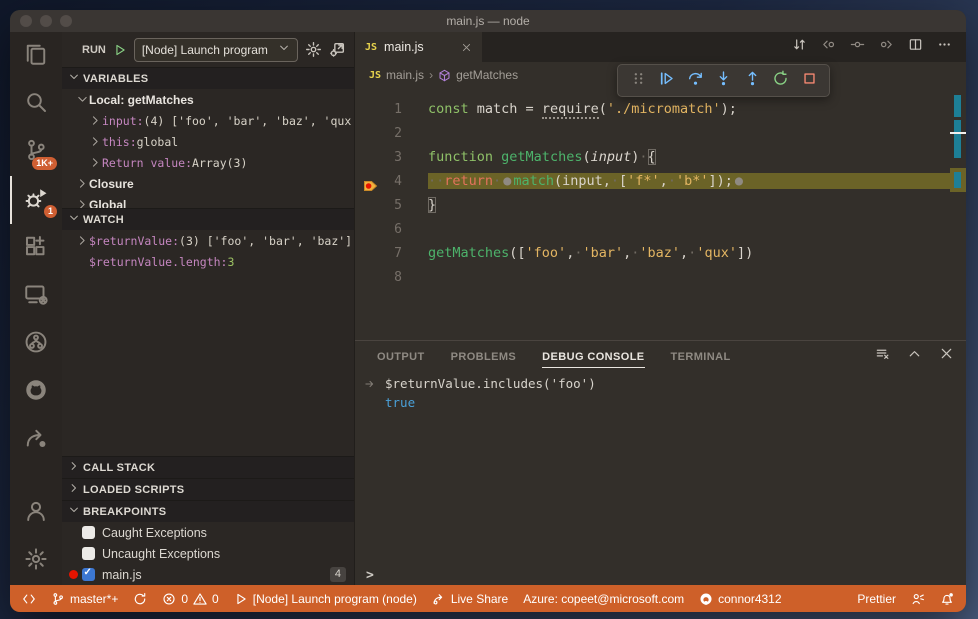 This screenshot has height=619, width=978. Describe the element at coordinates (391, 182) in the screenshot. I see `gutter: 4` at that location.